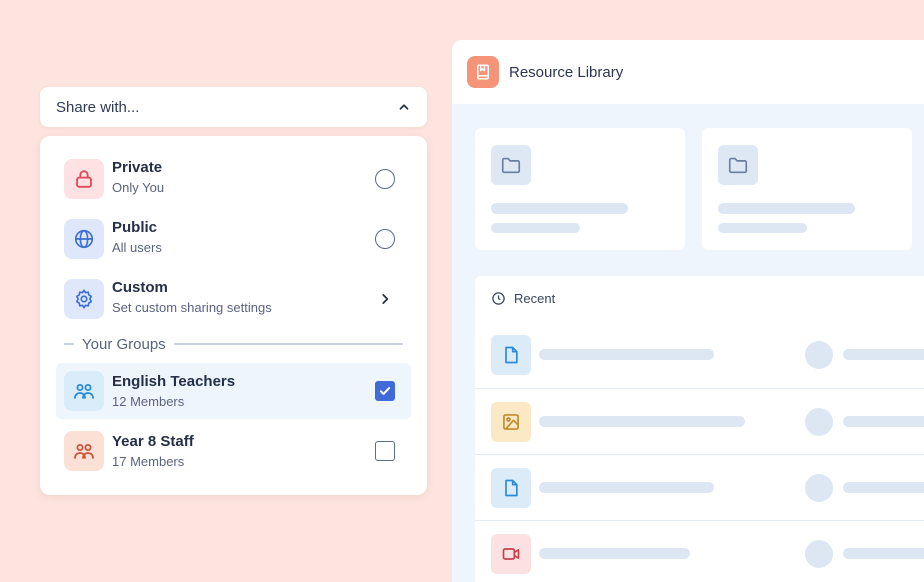  I want to click on option-subtitle: Only You, so click(138, 187).